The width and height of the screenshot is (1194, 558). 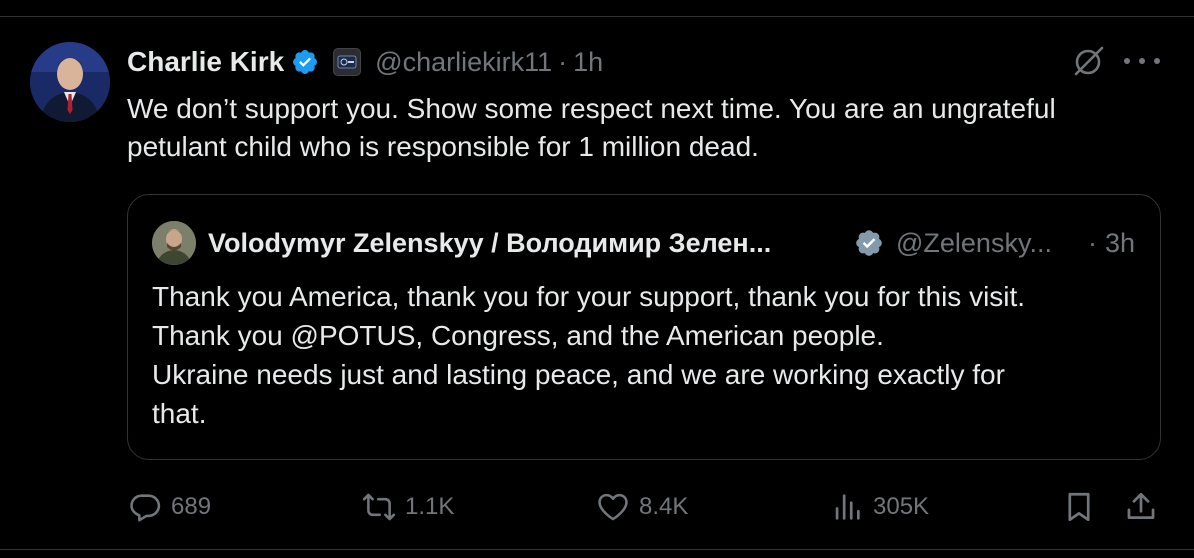 I want to click on views-chart-icon, so click(x=847, y=507).